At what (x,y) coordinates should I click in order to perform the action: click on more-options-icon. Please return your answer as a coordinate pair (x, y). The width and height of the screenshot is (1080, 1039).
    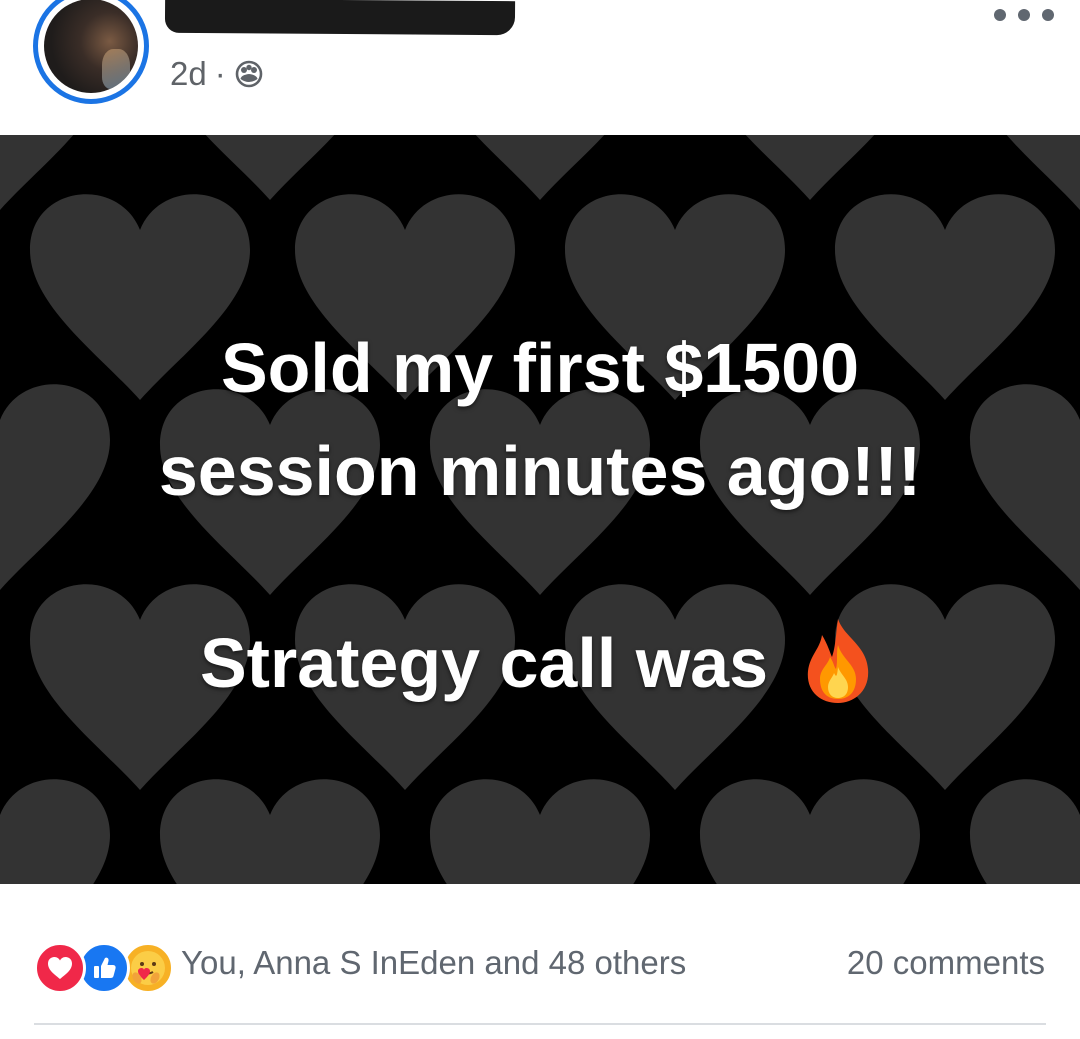
    Looking at the image, I should click on (1024, 15).